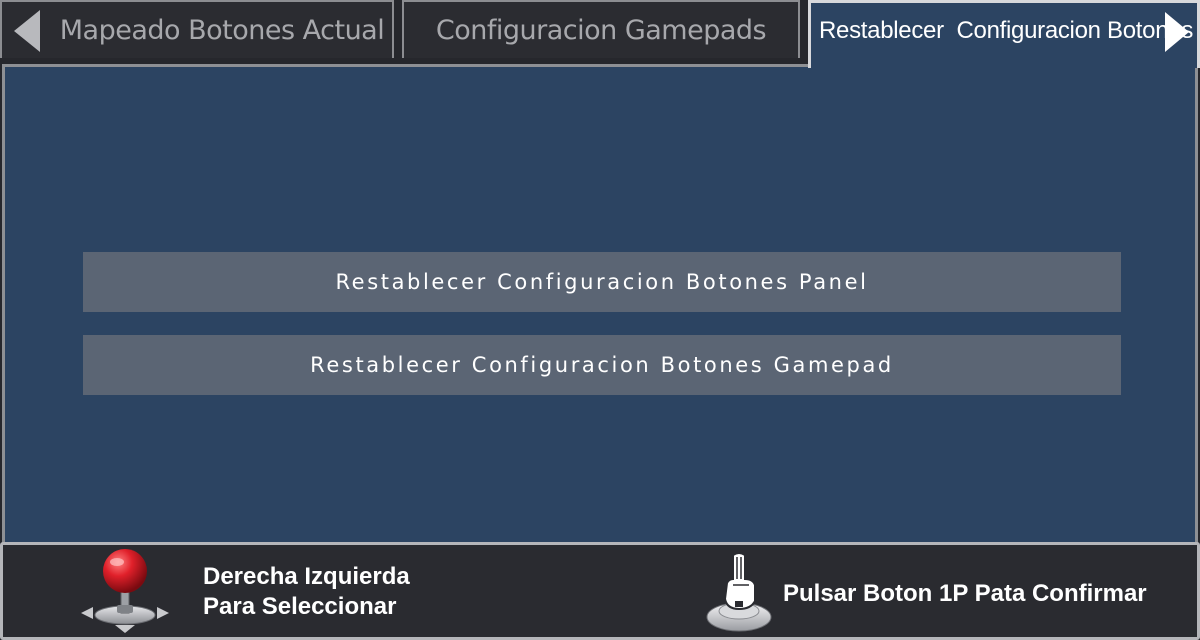 The width and height of the screenshot is (1200, 640). I want to click on tab-mapeado-botones-actual: Mapeado Botones Actual, so click(197, 29).